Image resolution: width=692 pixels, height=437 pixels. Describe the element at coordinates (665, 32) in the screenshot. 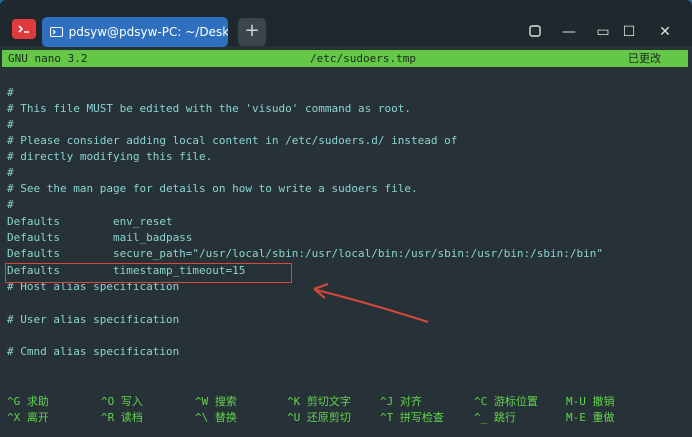

I see `close-button: ✕` at that location.